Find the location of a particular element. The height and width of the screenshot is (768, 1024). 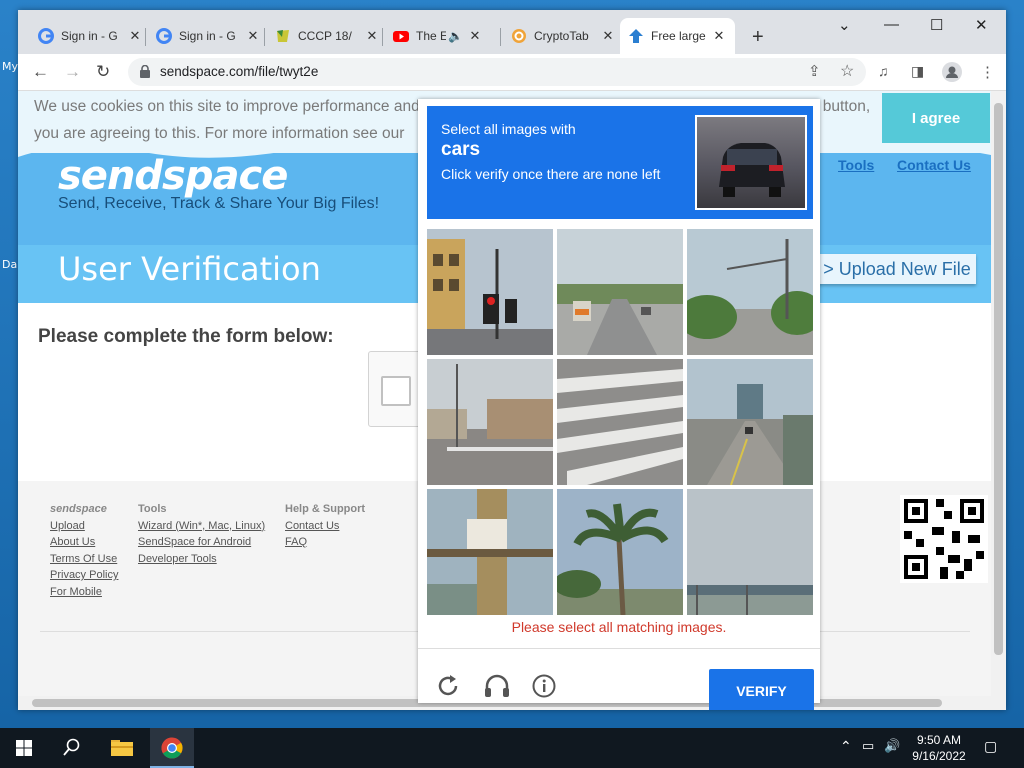

search-icon is located at coordinates (72, 747).